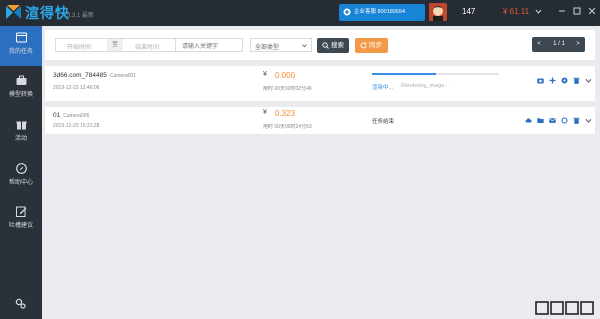 Image resolution: width=600 pixels, height=319 pixels. I want to click on sidebar-item-feedback: 吐槽建议, so click(21, 220).